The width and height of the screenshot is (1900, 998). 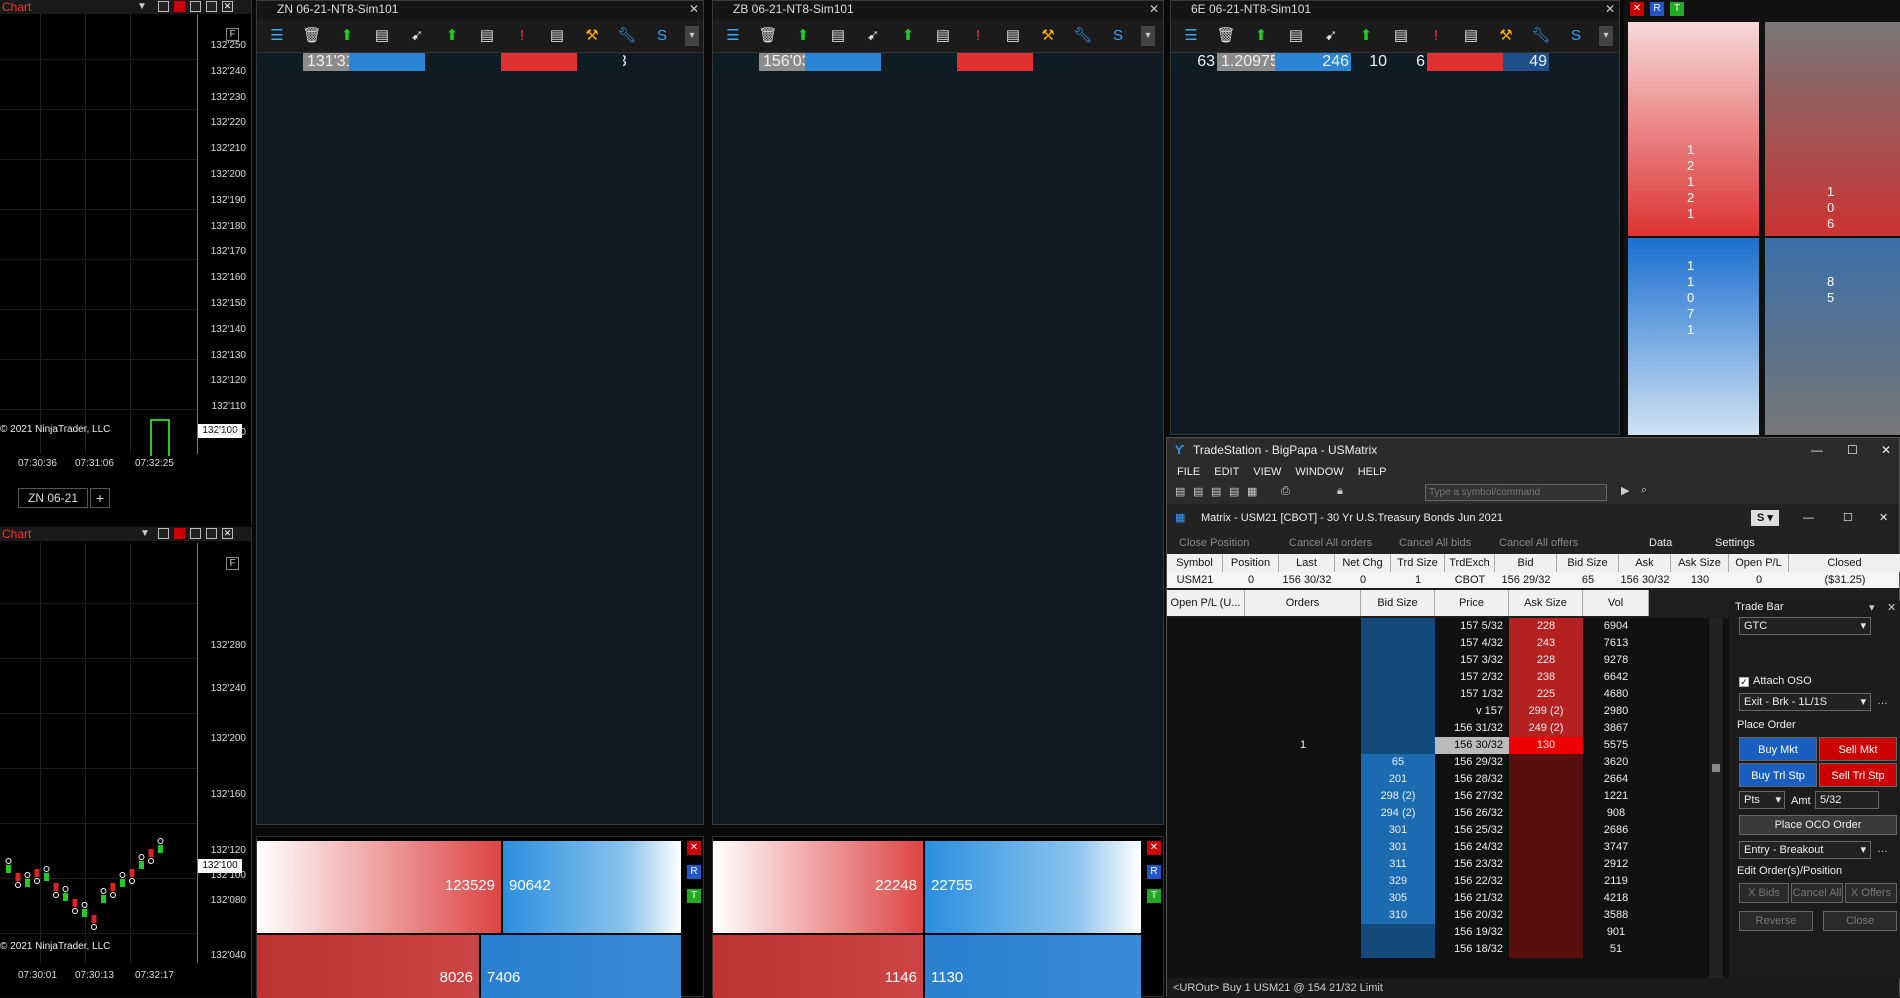 I want to click on matrix-cell: 301, so click(x=1398, y=847).